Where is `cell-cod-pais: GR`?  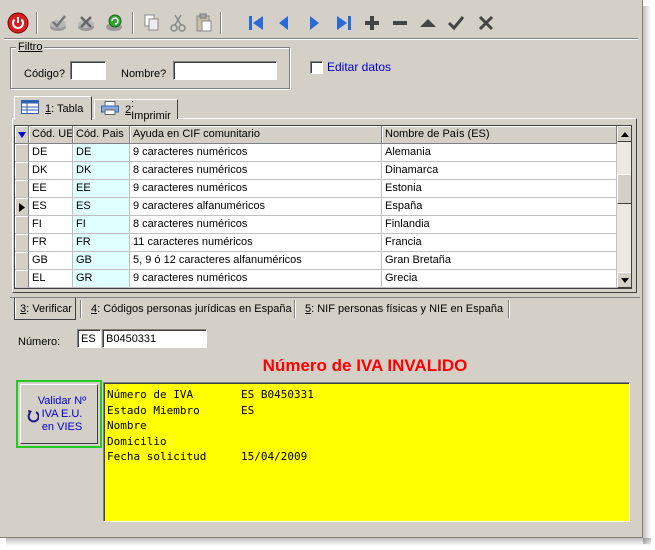 cell-cod-pais: GR is located at coordinates (101, 279).